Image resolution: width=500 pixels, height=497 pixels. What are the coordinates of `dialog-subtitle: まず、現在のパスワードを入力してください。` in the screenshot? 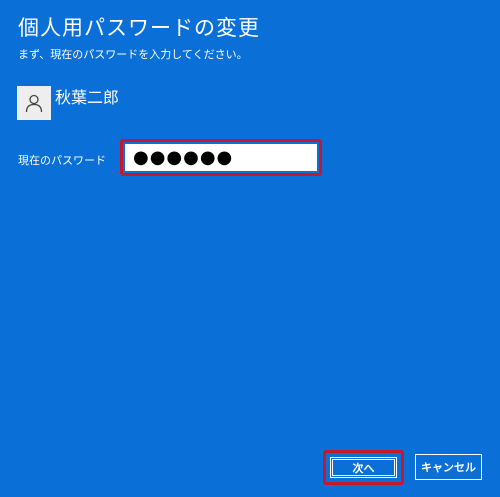 It's located at (133, 54).